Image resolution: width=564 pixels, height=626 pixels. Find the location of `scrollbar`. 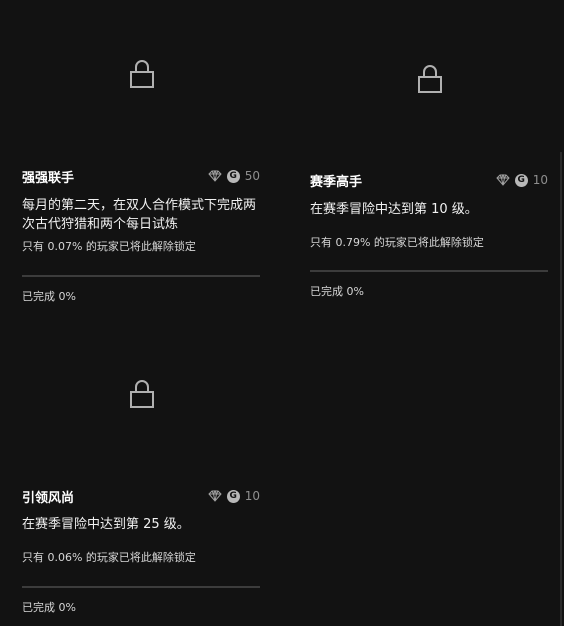

scrollbar is located at coordinates (561, 313).